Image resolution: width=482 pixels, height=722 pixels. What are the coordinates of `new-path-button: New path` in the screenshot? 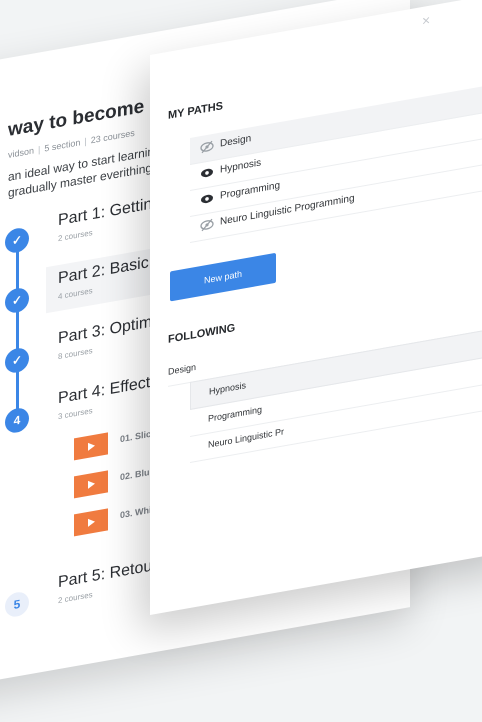 It's located at (223, 277).